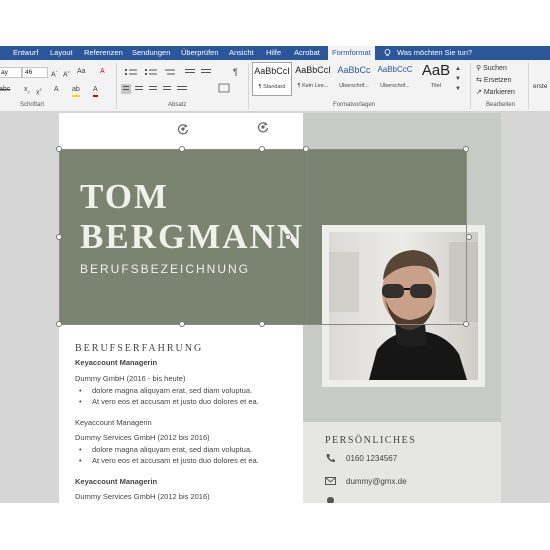 The width and height of the screenshot is (550, 550). I want to click on select-button: ↗ Markieren, so click(495, 93).